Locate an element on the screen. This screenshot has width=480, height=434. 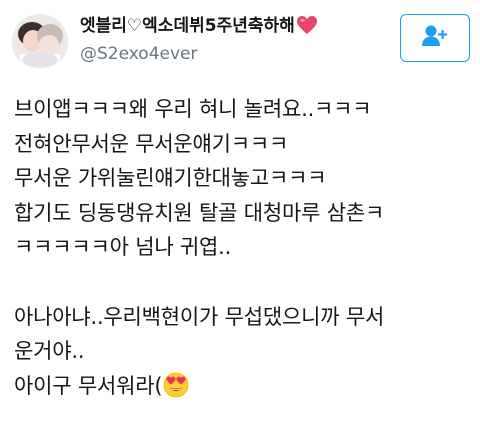
follow-button is located at coordinates (435, 38).